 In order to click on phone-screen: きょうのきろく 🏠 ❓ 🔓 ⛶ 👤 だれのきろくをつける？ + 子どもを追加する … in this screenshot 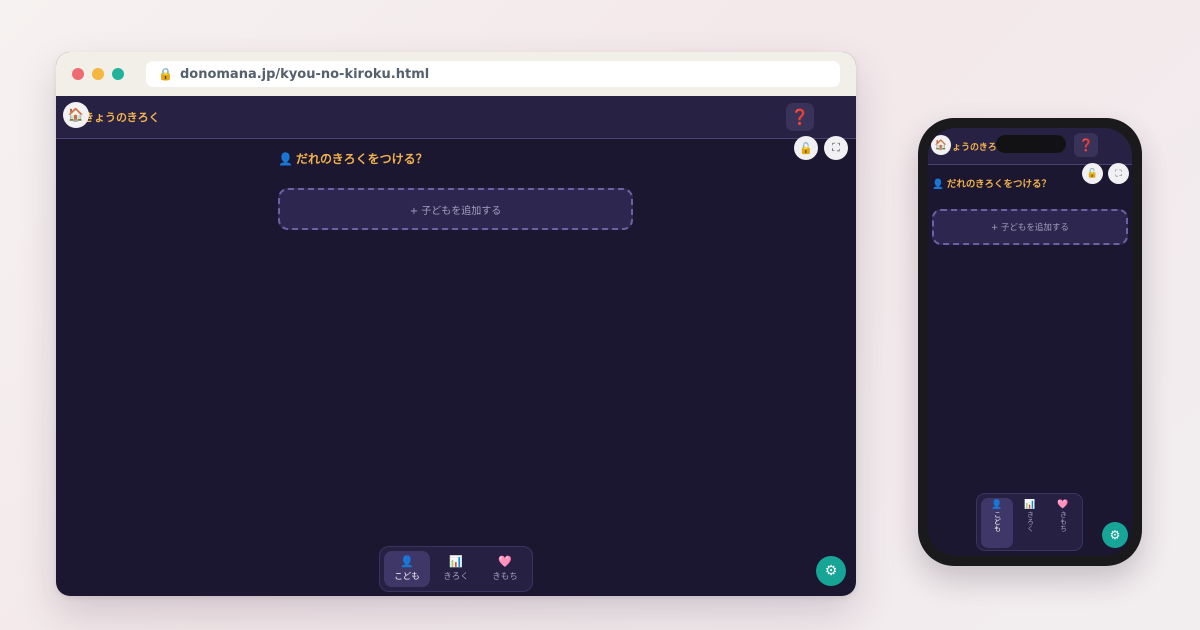, I will do `click(1030, 342)`.